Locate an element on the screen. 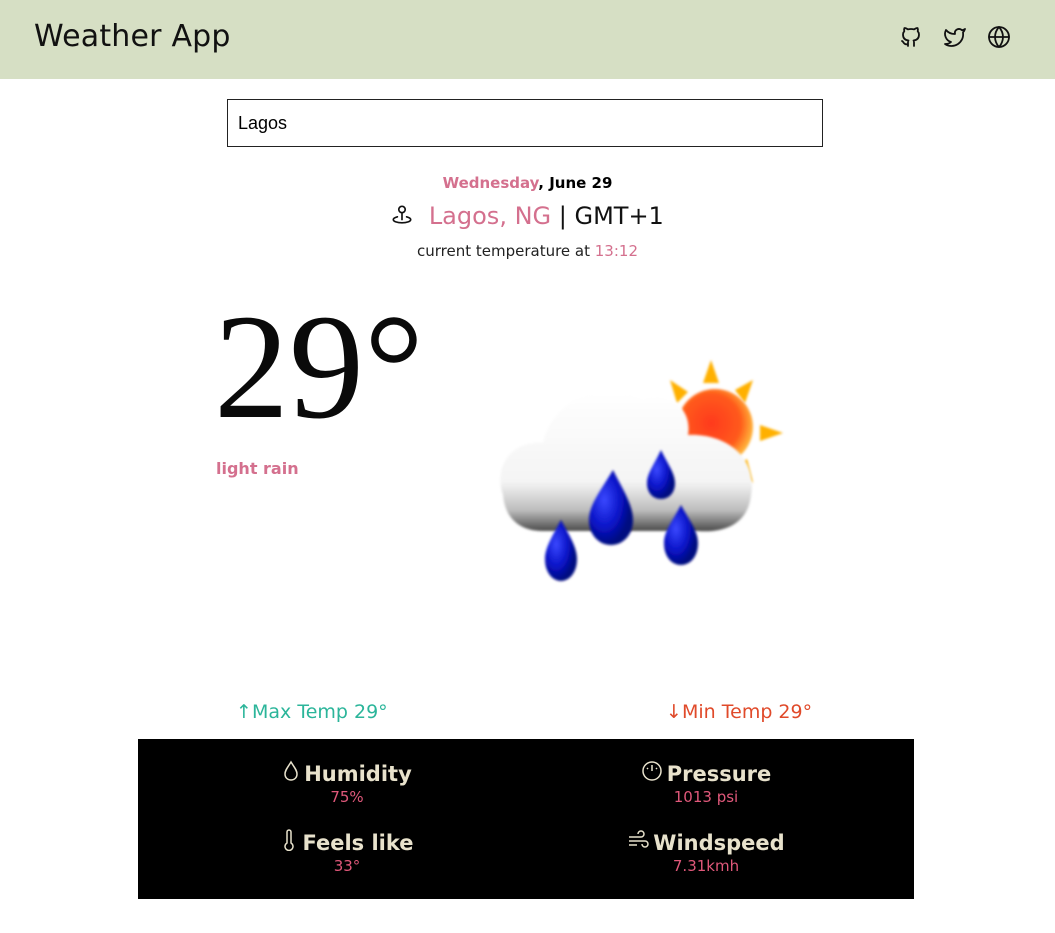 This screenshot has height=933, width=1055. header-links is located at coordinates (955, 37).